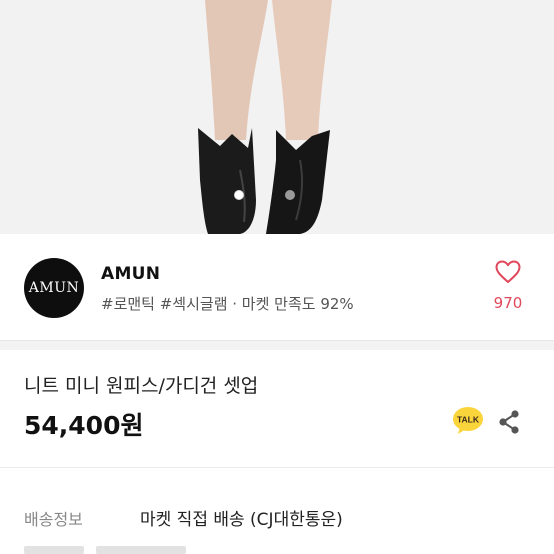 The width and height of the screenshot is (554, 554). What do you see at coordinates (277, 345) in the screenshot?
I see `section-divider` at bounding box center [277, 345].